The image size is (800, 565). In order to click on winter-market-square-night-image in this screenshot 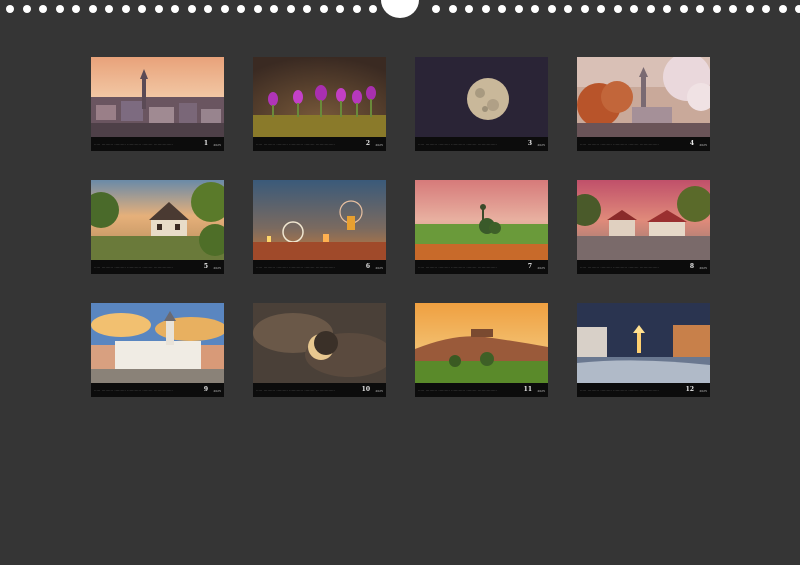, I will do `click(643, 343)`.